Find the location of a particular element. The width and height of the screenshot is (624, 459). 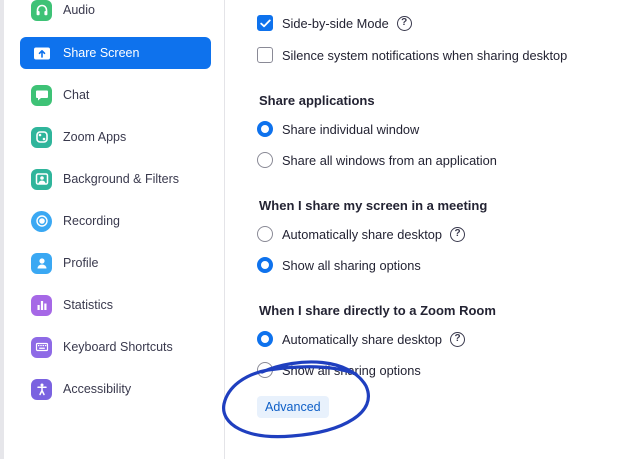

background-icon is located at coordinates (41, 179).